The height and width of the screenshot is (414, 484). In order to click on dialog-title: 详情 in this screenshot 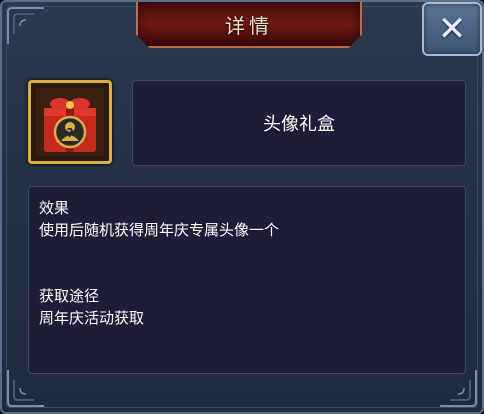, I will do `click(249, 25)`.